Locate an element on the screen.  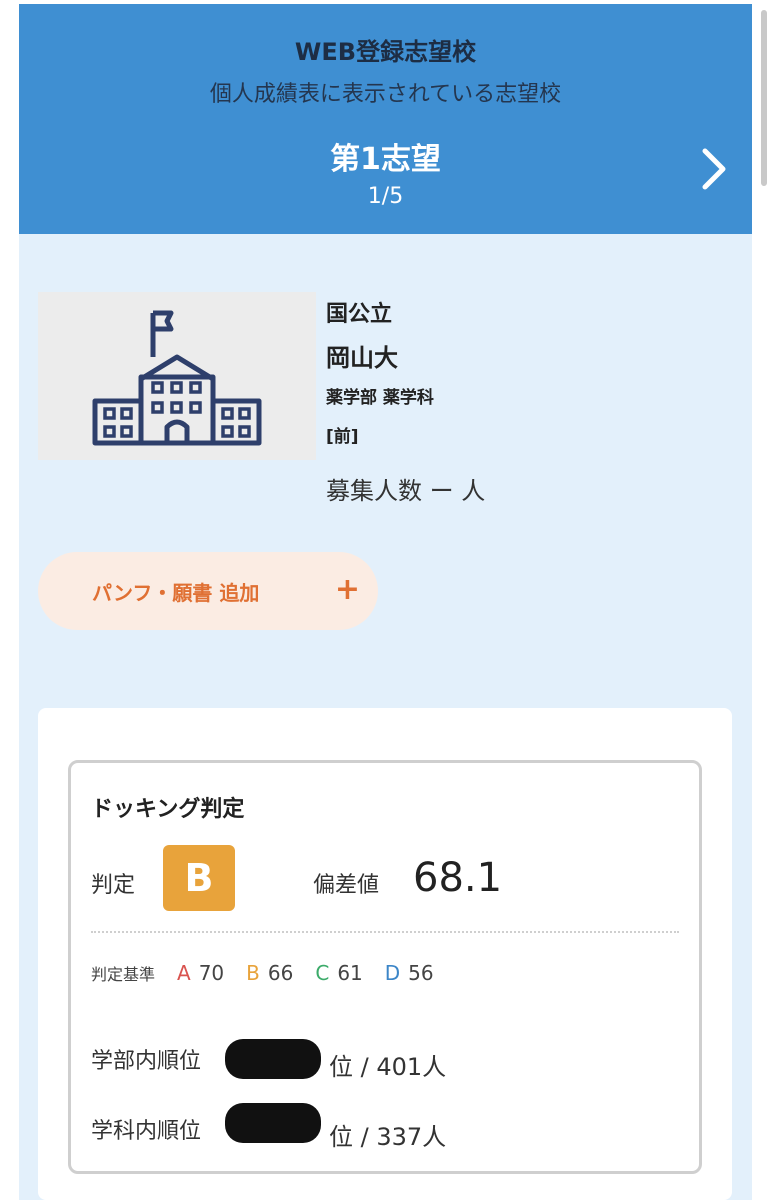
criteria-grade-c: C is located at coordinates (322, 973).